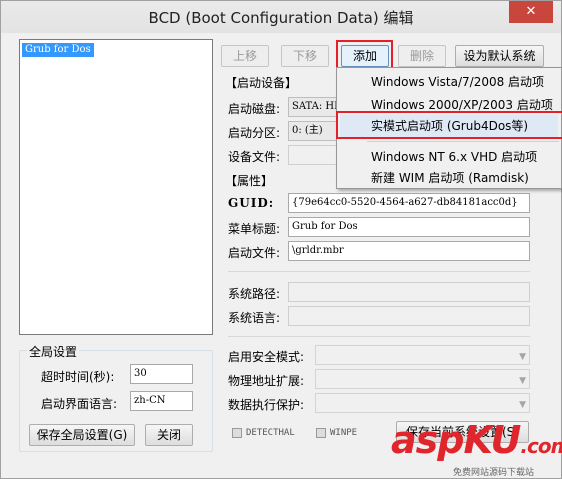  Describe the element at coordinates (409, 316) in the screenshot. I see `system-language-field` at that location.